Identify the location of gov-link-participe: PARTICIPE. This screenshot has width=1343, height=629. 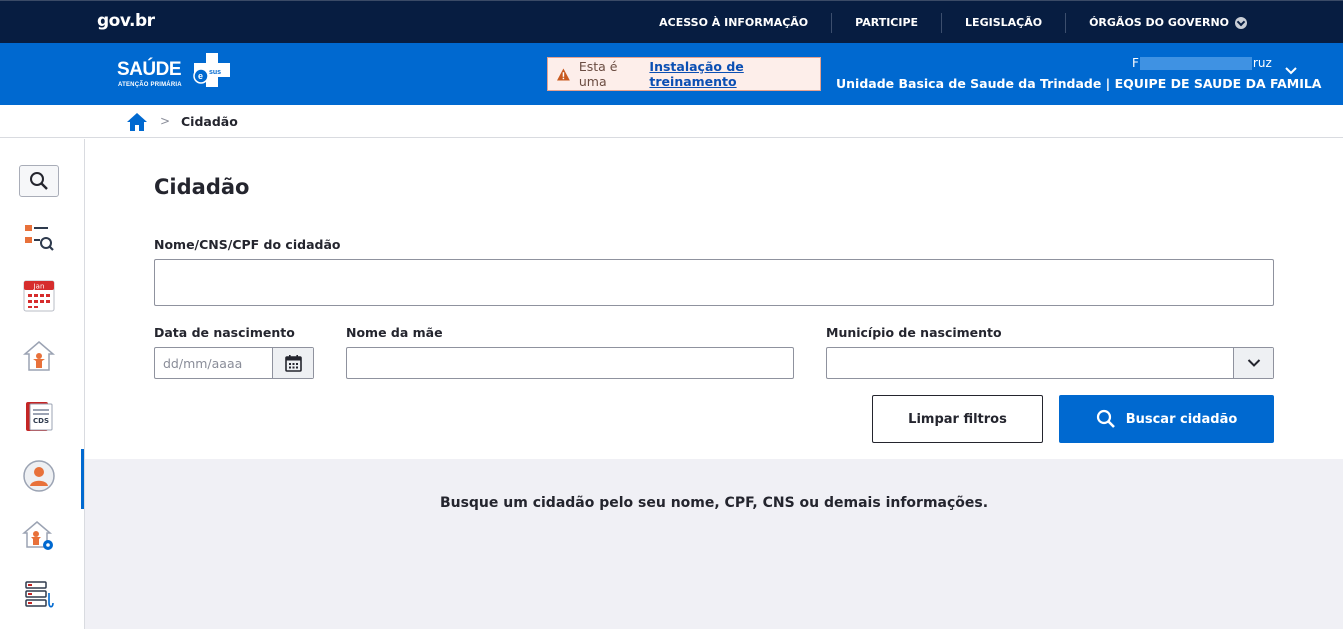
(886, 22).